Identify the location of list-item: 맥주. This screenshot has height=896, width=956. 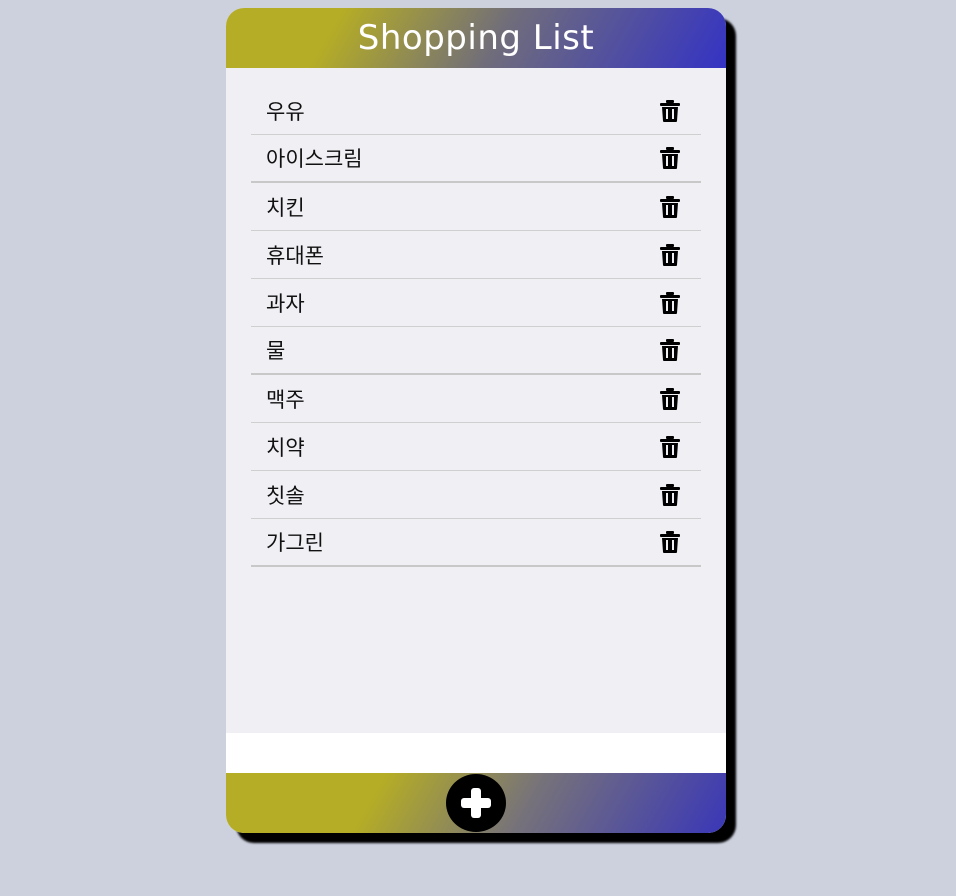
(476, 399).